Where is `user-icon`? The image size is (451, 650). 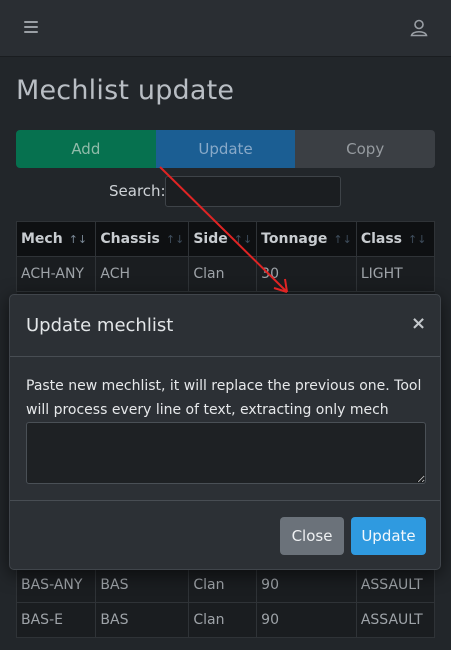 user-icon is located at coordinates (419, 28).